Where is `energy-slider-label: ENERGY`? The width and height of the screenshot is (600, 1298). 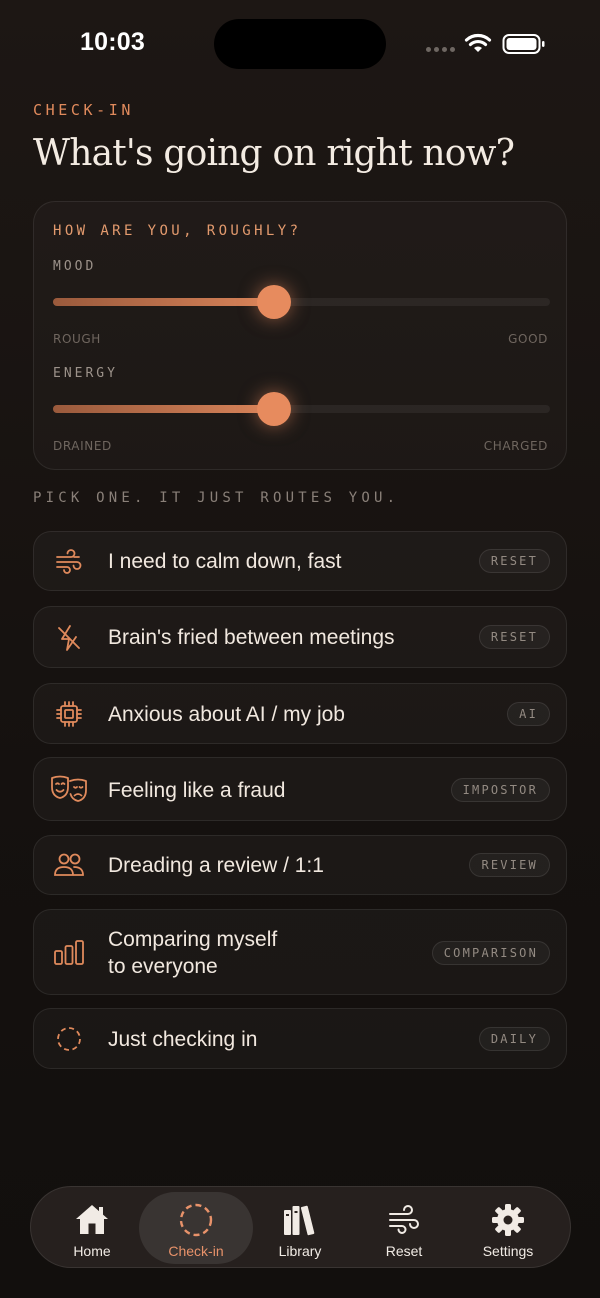
energy-slider-label: ENERGY is located at coordinates (85, 373).